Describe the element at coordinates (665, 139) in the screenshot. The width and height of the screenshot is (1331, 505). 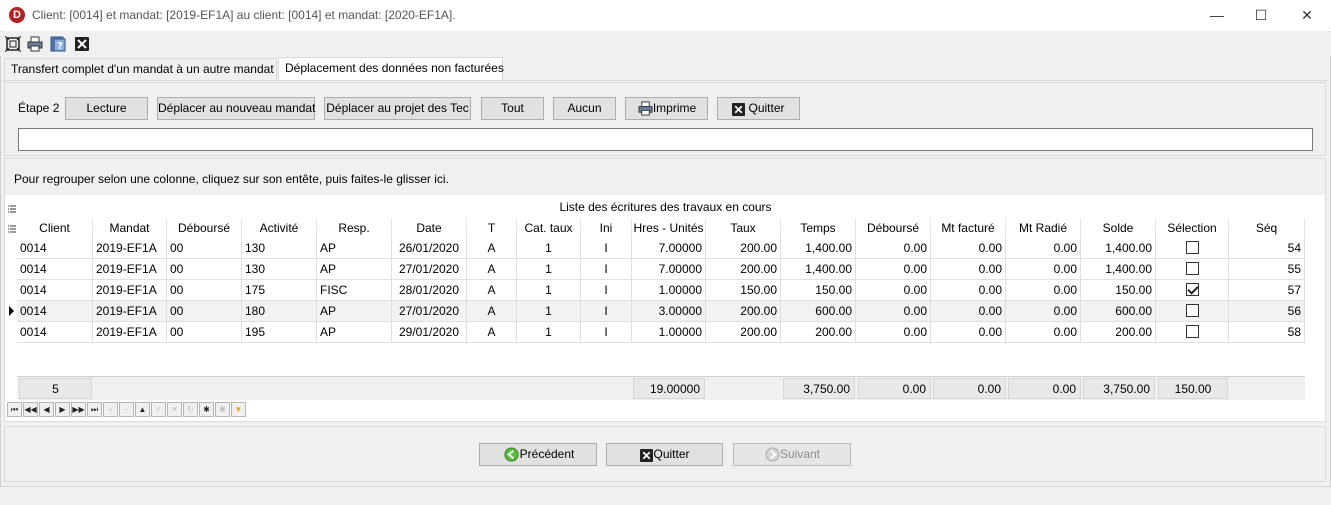
I see `message-field` at that location.